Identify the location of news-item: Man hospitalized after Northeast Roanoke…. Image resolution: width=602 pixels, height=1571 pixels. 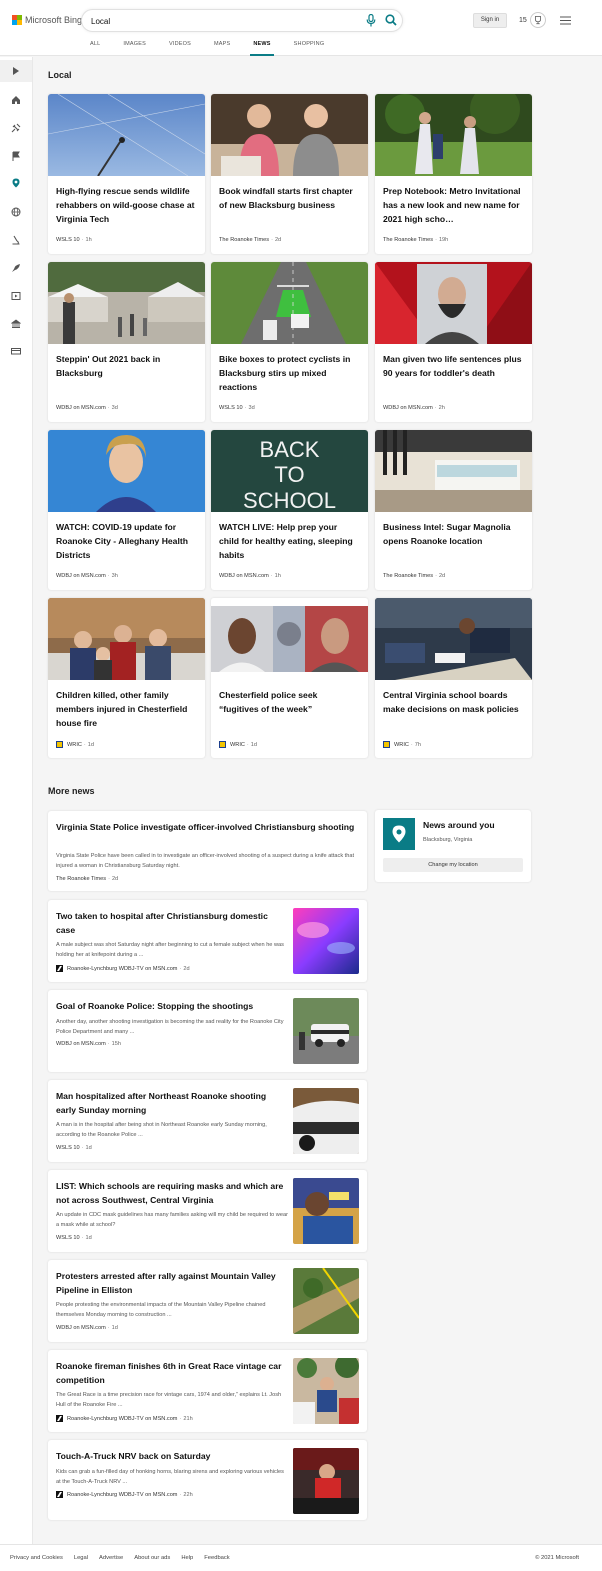
(207, 1121).